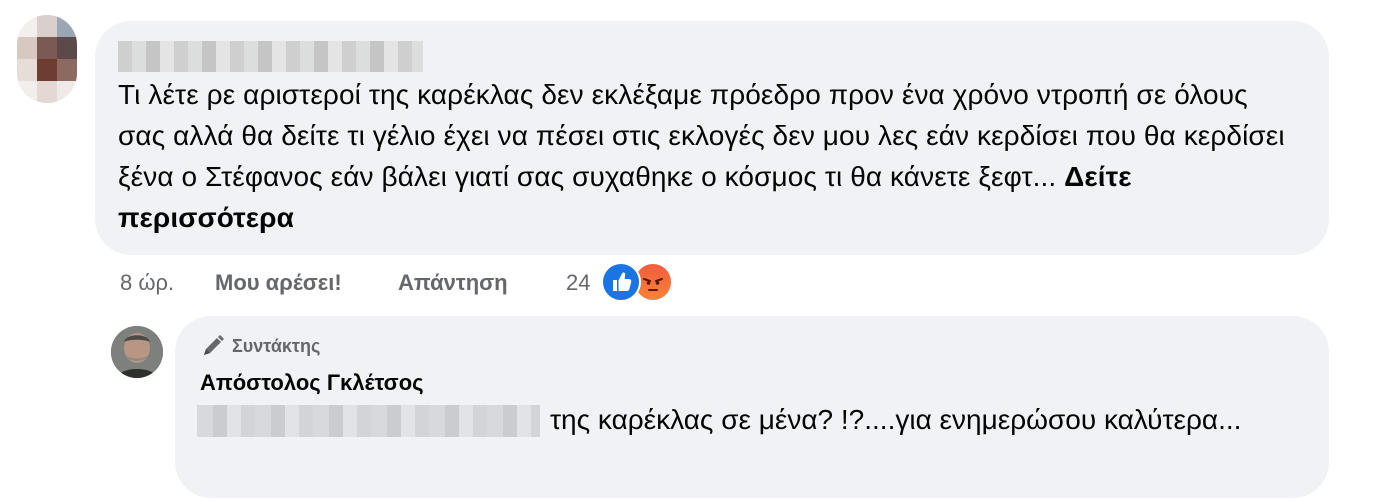  Describe the element at coordinates (270, 56) in the screenshot. I see `commenter-name-blurred` at that location.